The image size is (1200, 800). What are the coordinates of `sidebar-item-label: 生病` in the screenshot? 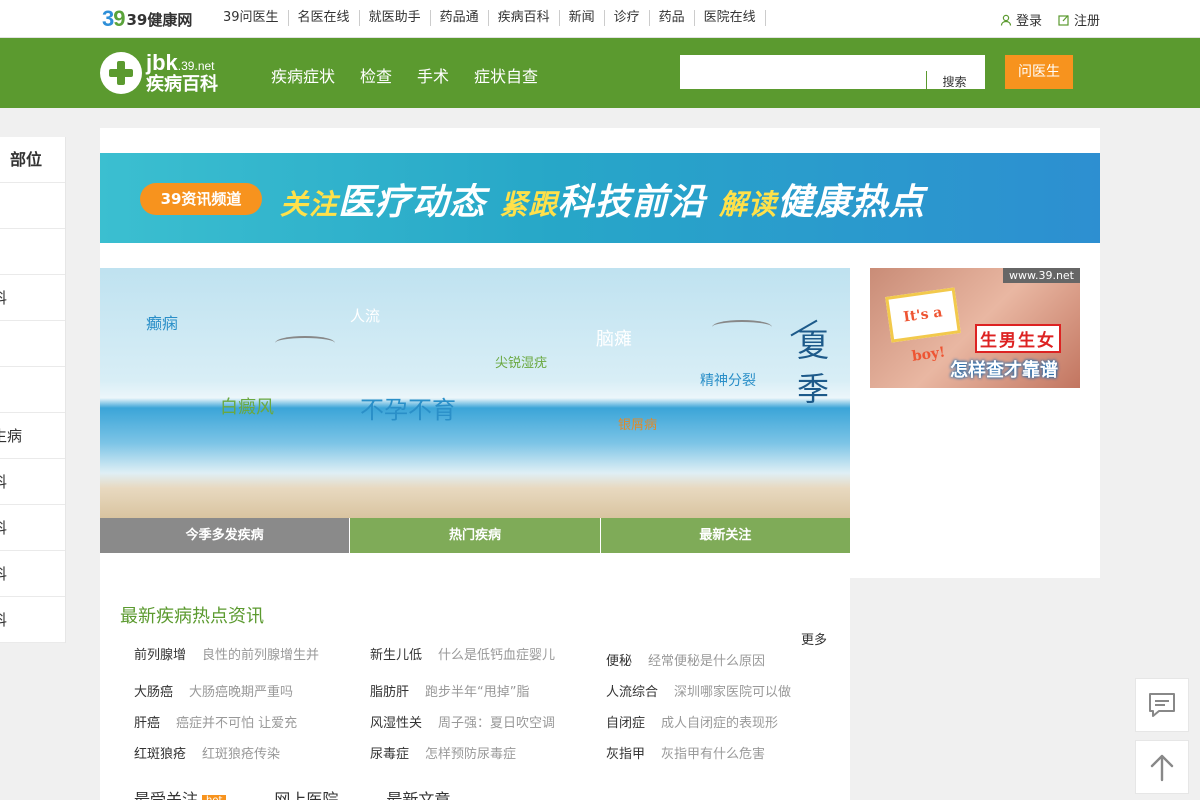 It's located at (11, 436).